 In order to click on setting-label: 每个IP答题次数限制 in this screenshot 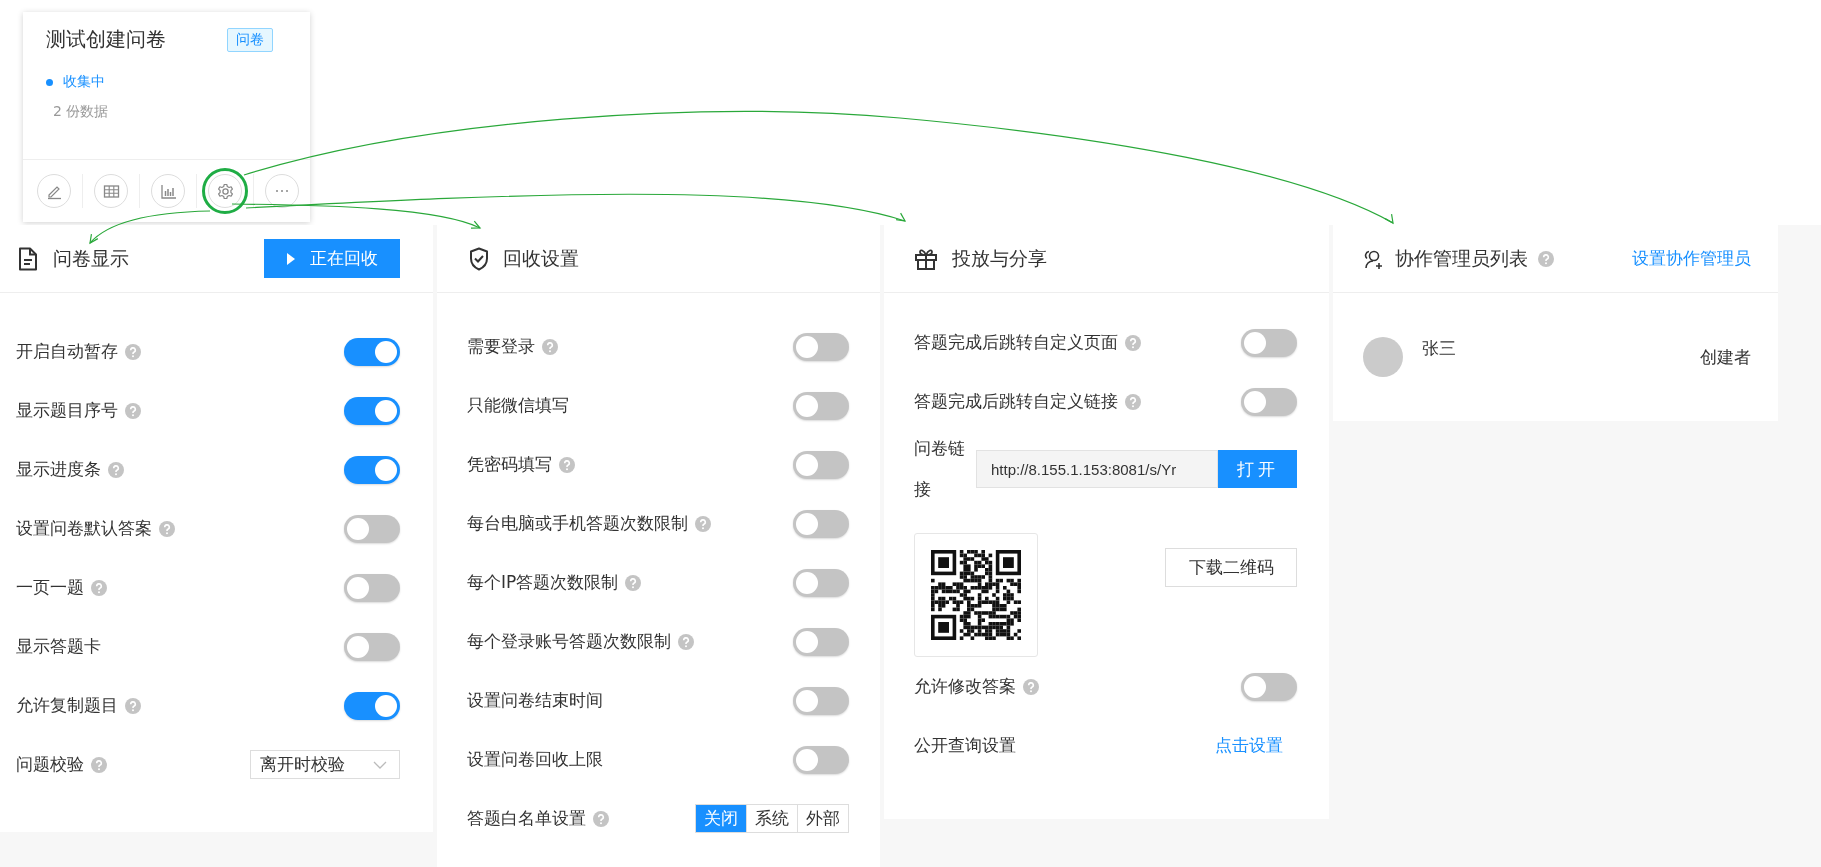, I will do `click(543, 582)`.